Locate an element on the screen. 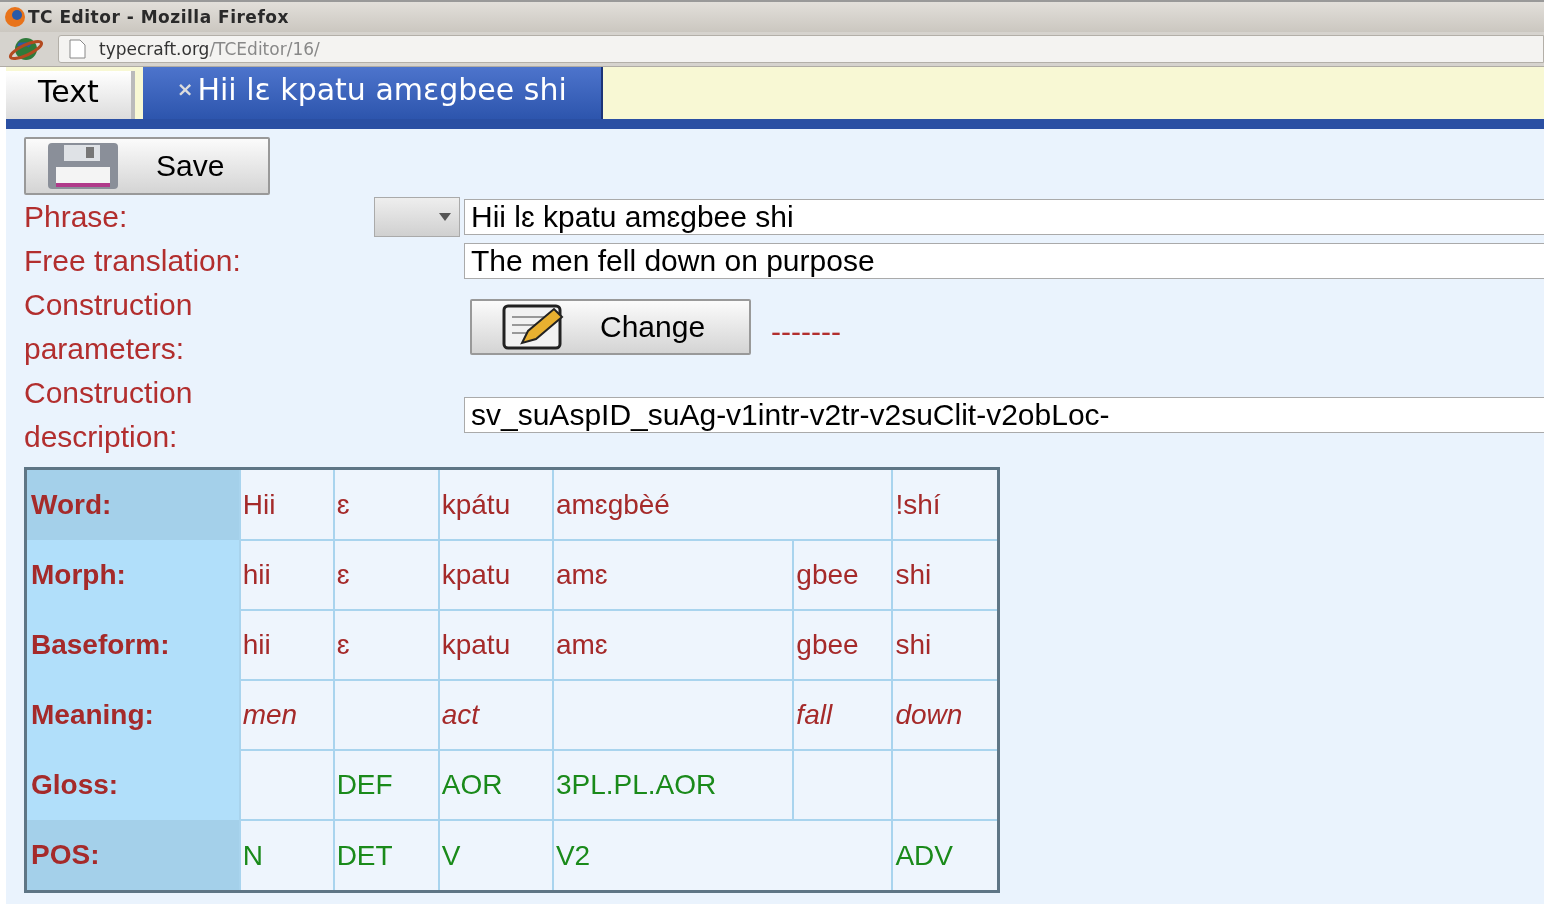  field-label: Construction parameters: is located at coordinates (109, 327).